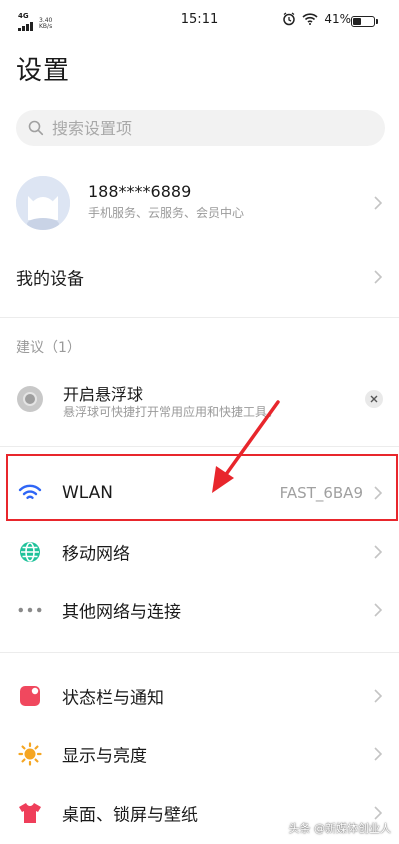 The height and width of the screenshot is (844, 399). Describe the element at coordinates (202, 487) in the screenshot. I see `highlight-box` at that location.